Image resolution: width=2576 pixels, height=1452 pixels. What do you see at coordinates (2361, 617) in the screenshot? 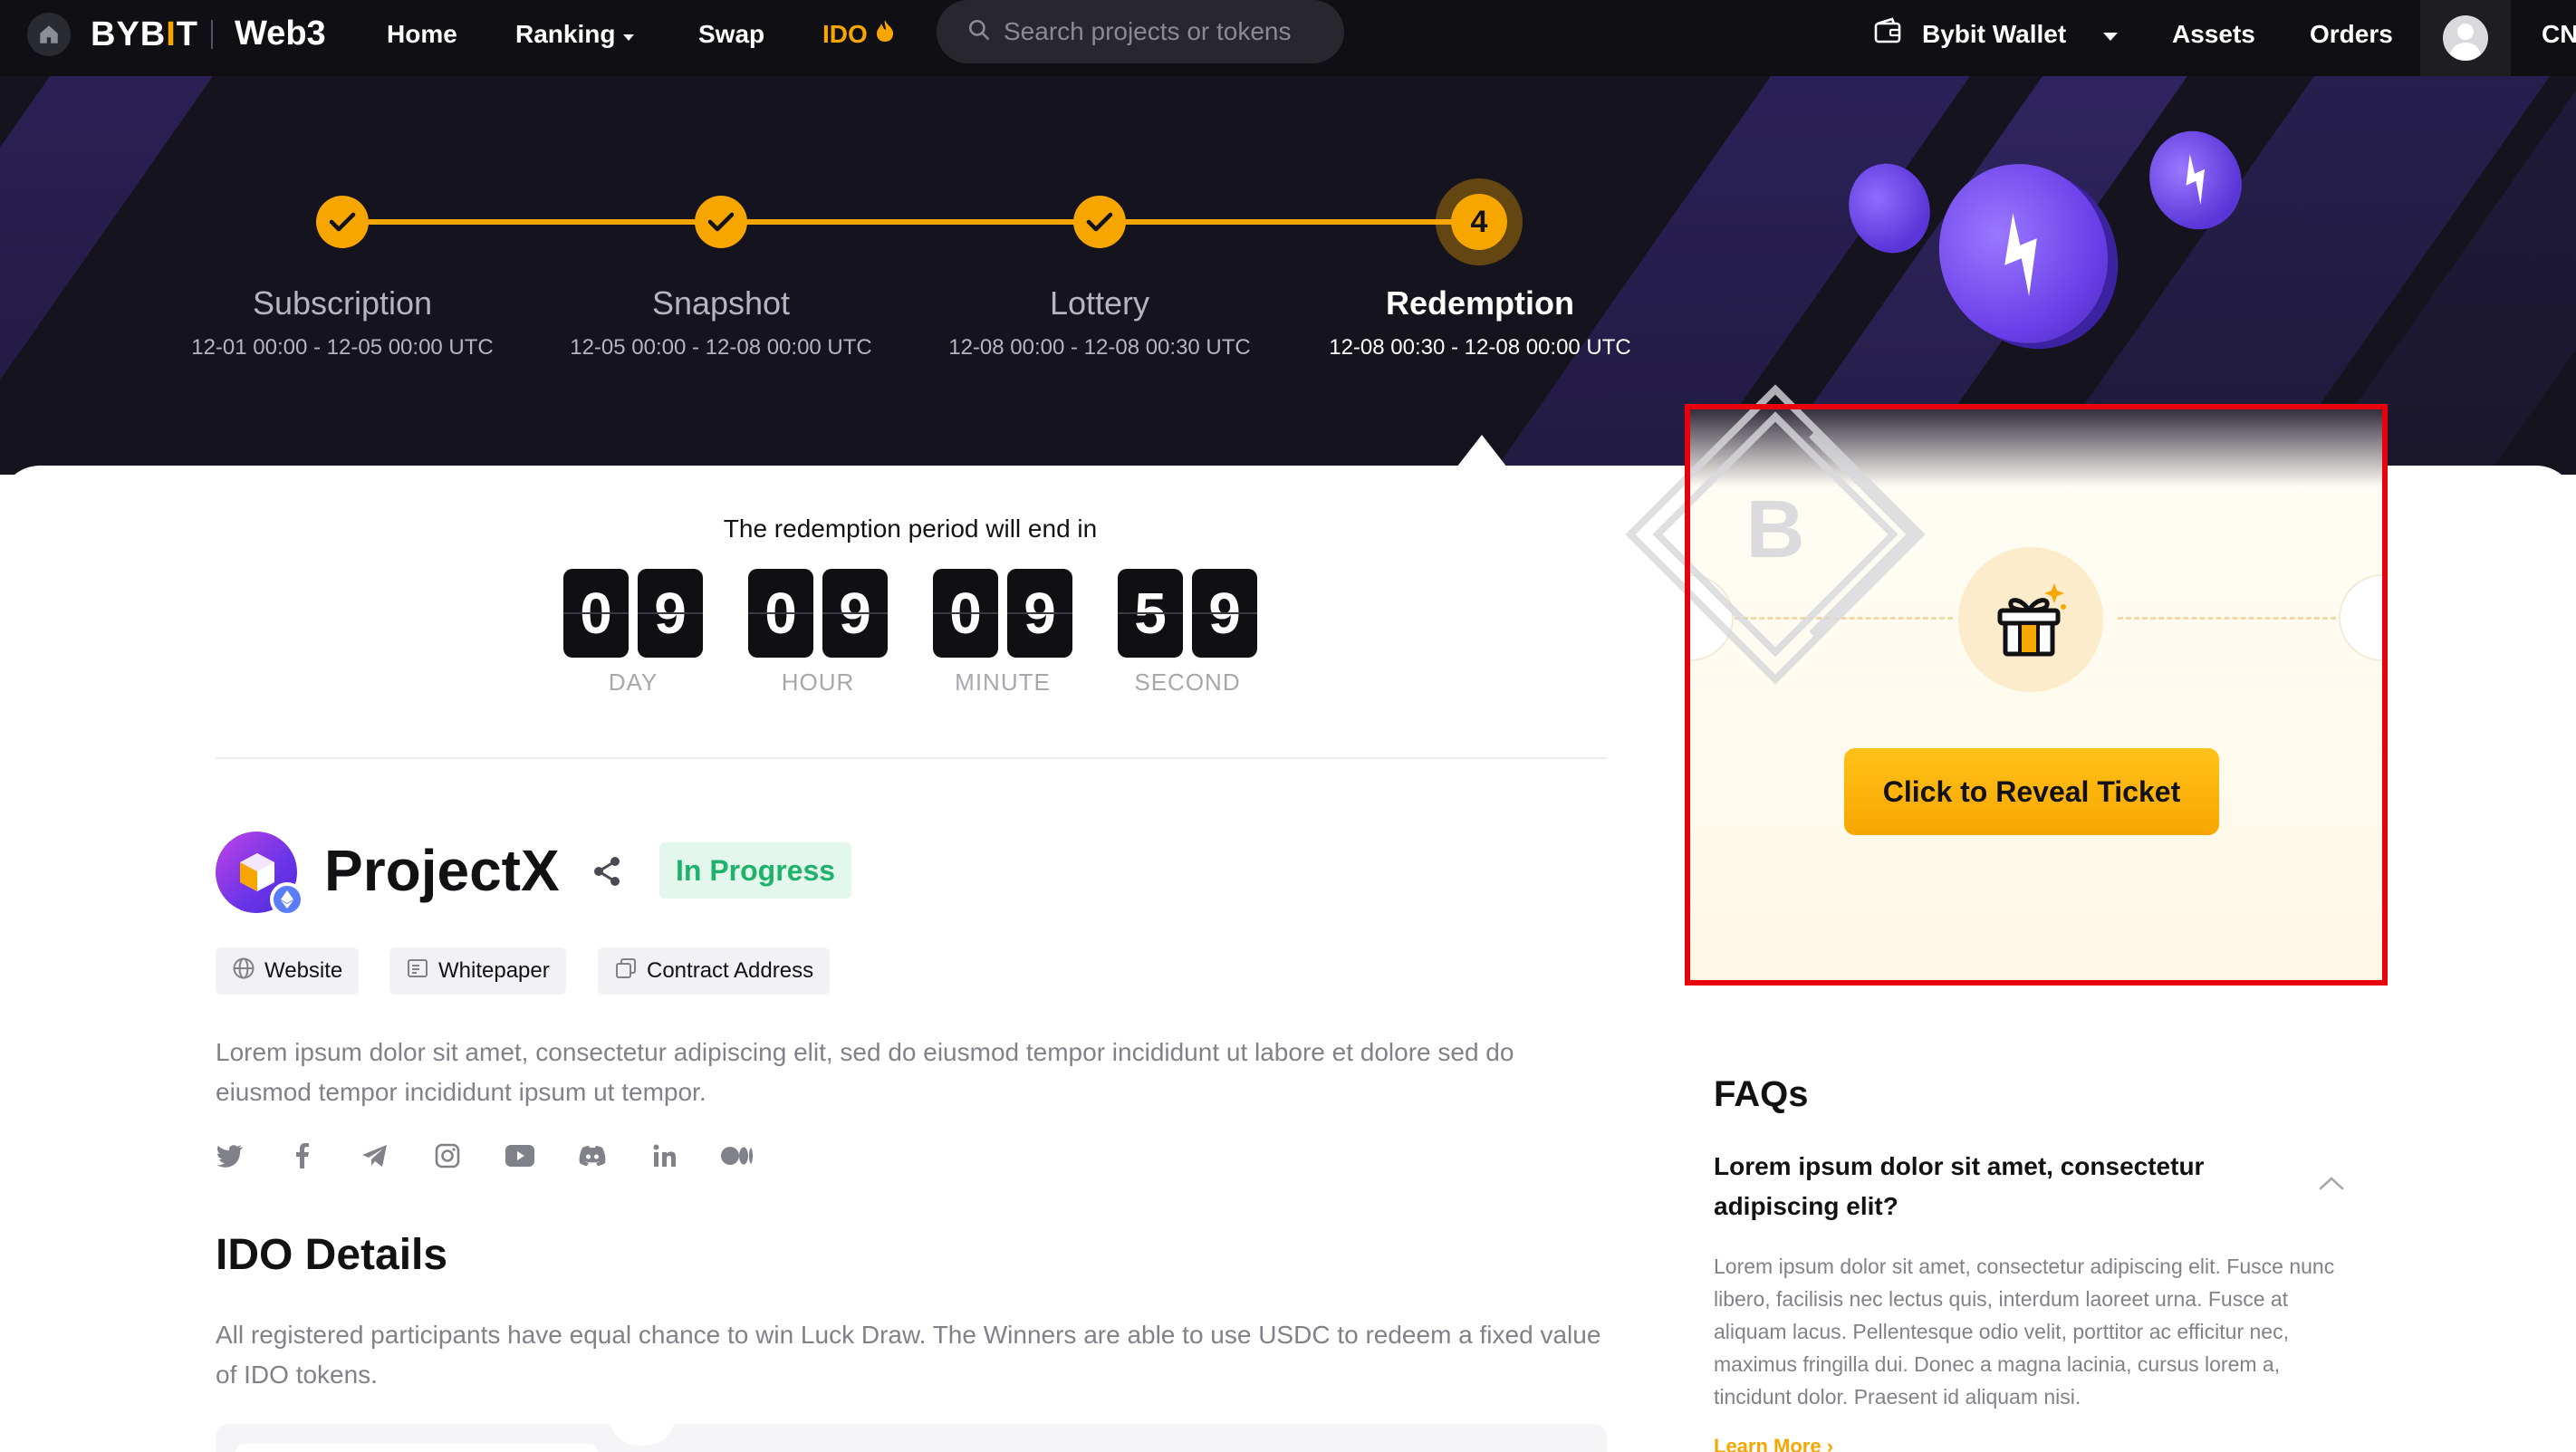
I see `ticket-notch` at bounding box center [2361, 617].